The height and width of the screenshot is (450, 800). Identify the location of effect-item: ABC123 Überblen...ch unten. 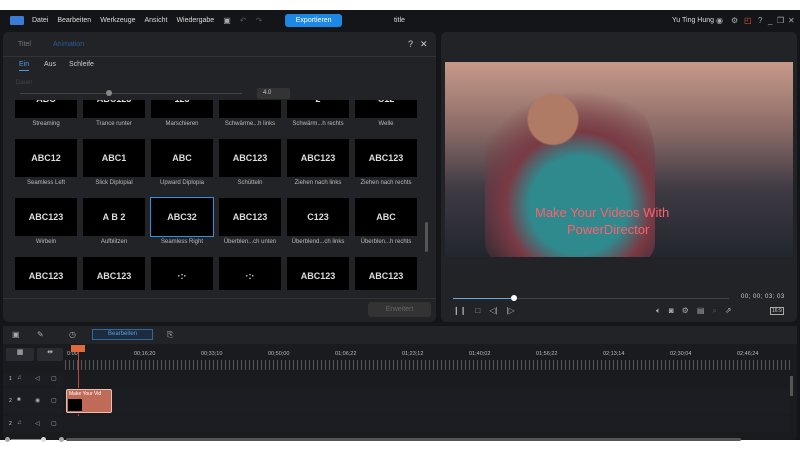
(250, 221).